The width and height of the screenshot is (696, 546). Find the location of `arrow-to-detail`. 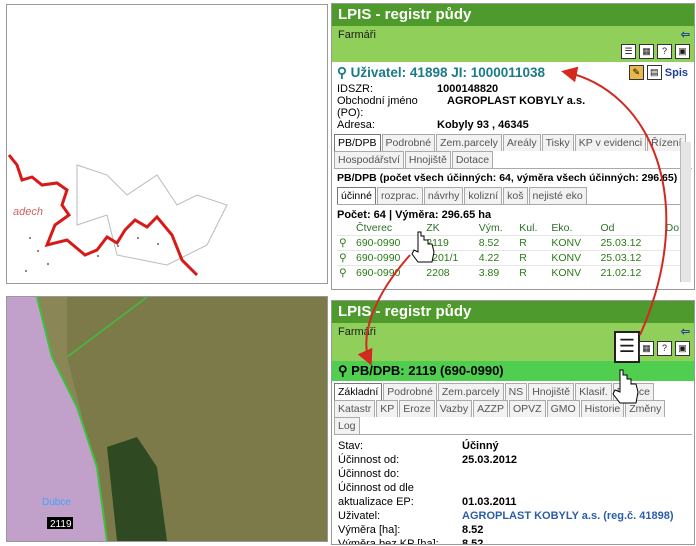

arrow-to-detail is located at coordinates (384, 310).